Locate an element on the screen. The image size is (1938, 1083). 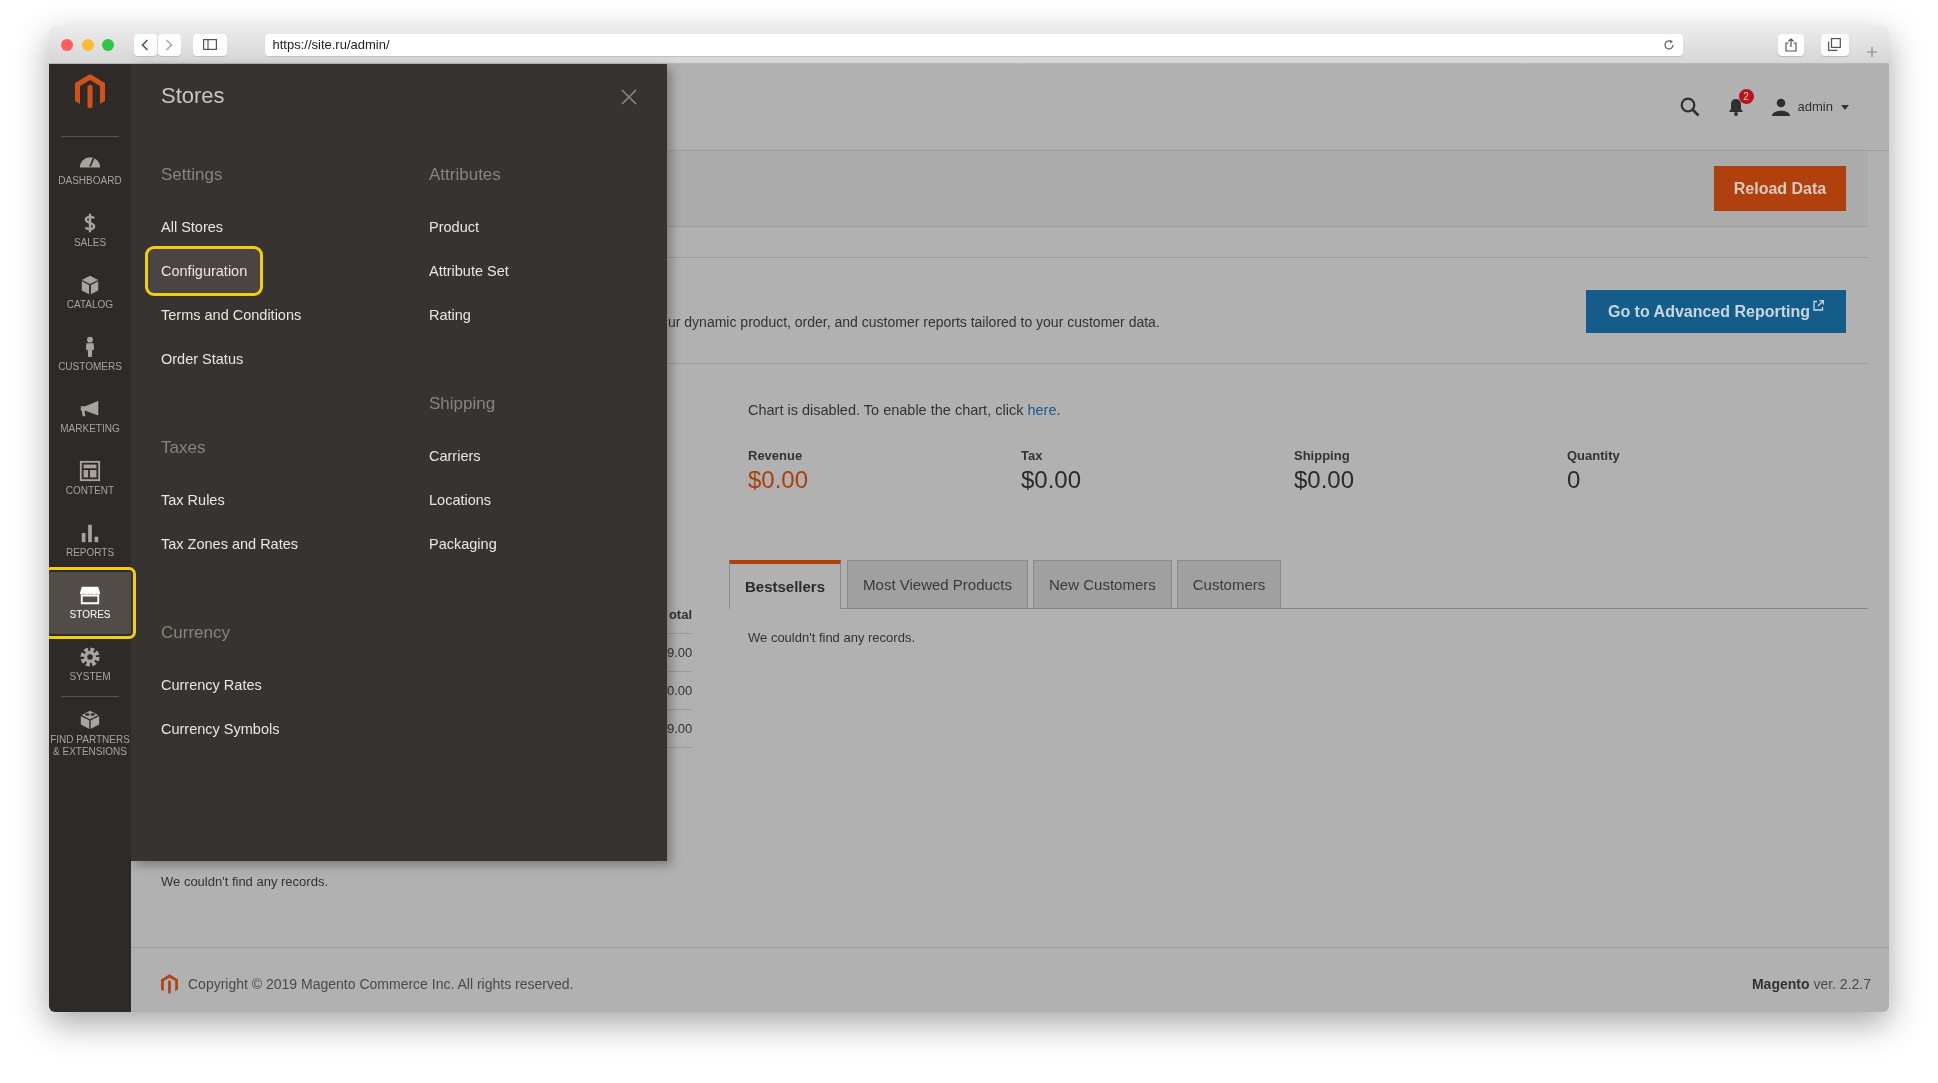
window-control-icon is located at coordinates (67, 44).